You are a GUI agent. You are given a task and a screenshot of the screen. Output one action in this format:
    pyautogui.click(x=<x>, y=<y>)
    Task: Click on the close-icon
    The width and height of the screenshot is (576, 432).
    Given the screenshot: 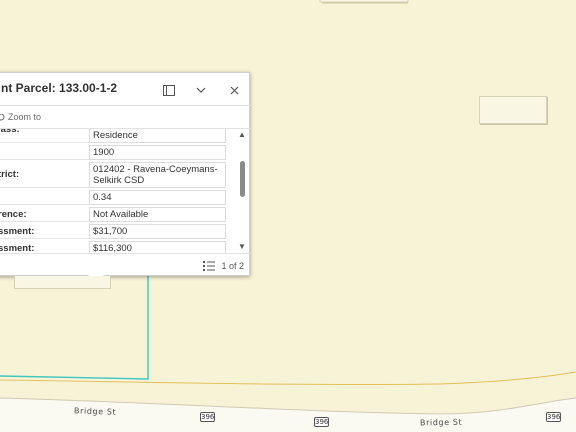 What is the action you would take?
    pyautogui.click(x=234, y=90)
    